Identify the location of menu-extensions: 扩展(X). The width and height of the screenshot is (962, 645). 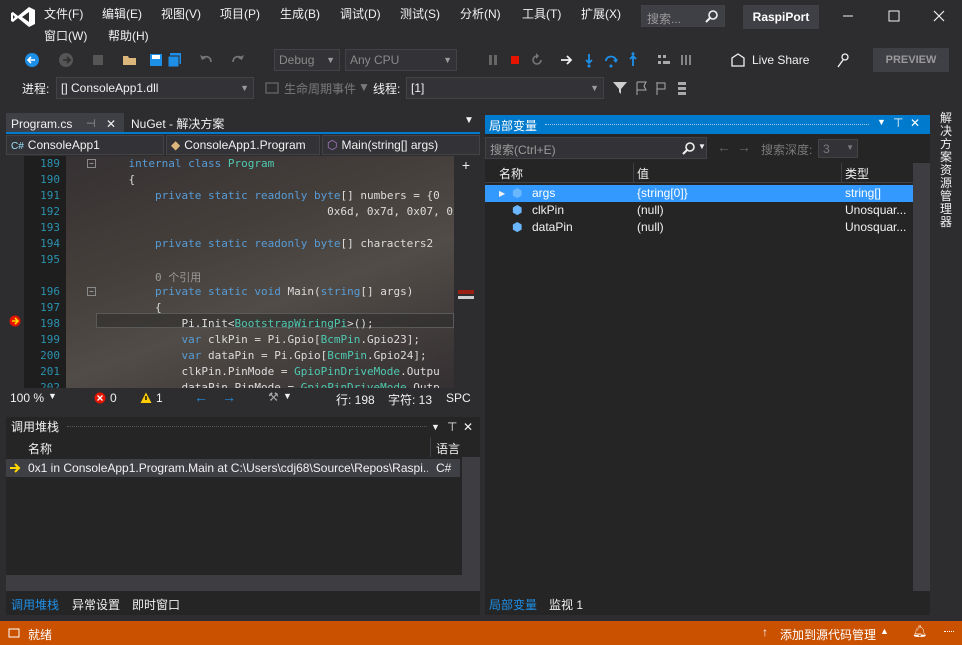
(601, 13).